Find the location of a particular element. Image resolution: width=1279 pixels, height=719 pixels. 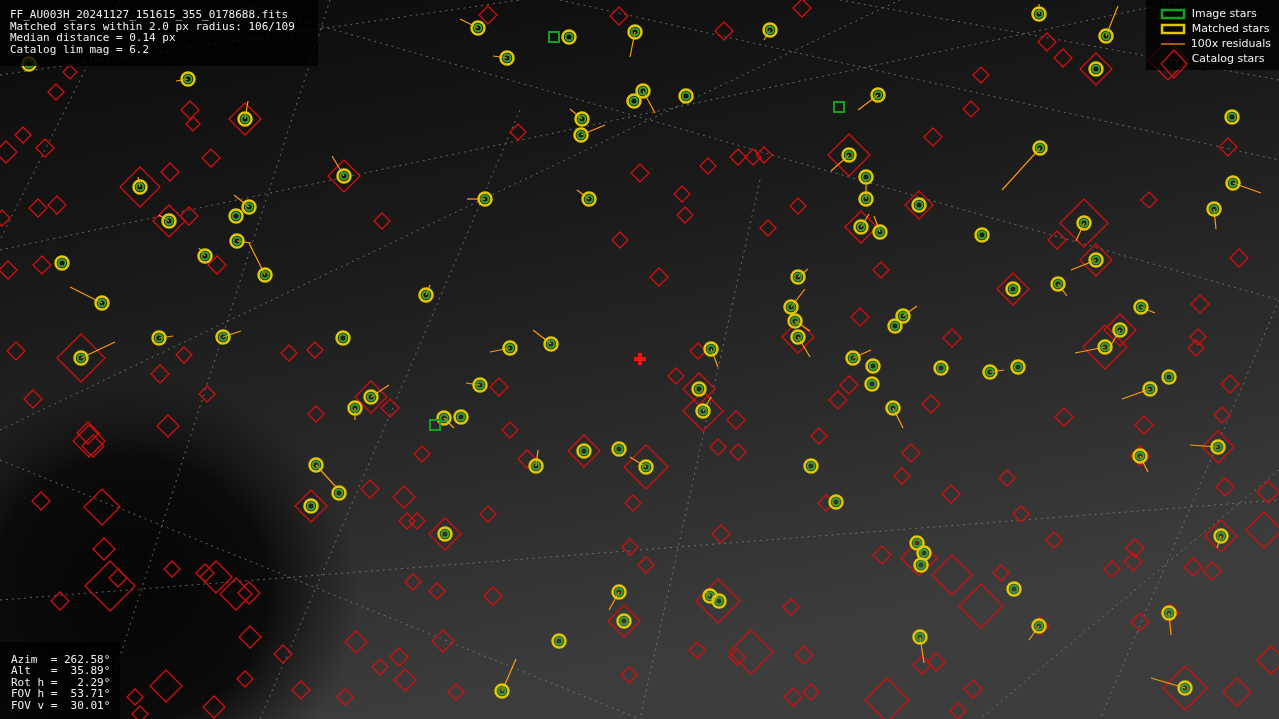

info-text: Matched stars within 2.0 px radius: 106/109 is located at coordinates (153, 26).